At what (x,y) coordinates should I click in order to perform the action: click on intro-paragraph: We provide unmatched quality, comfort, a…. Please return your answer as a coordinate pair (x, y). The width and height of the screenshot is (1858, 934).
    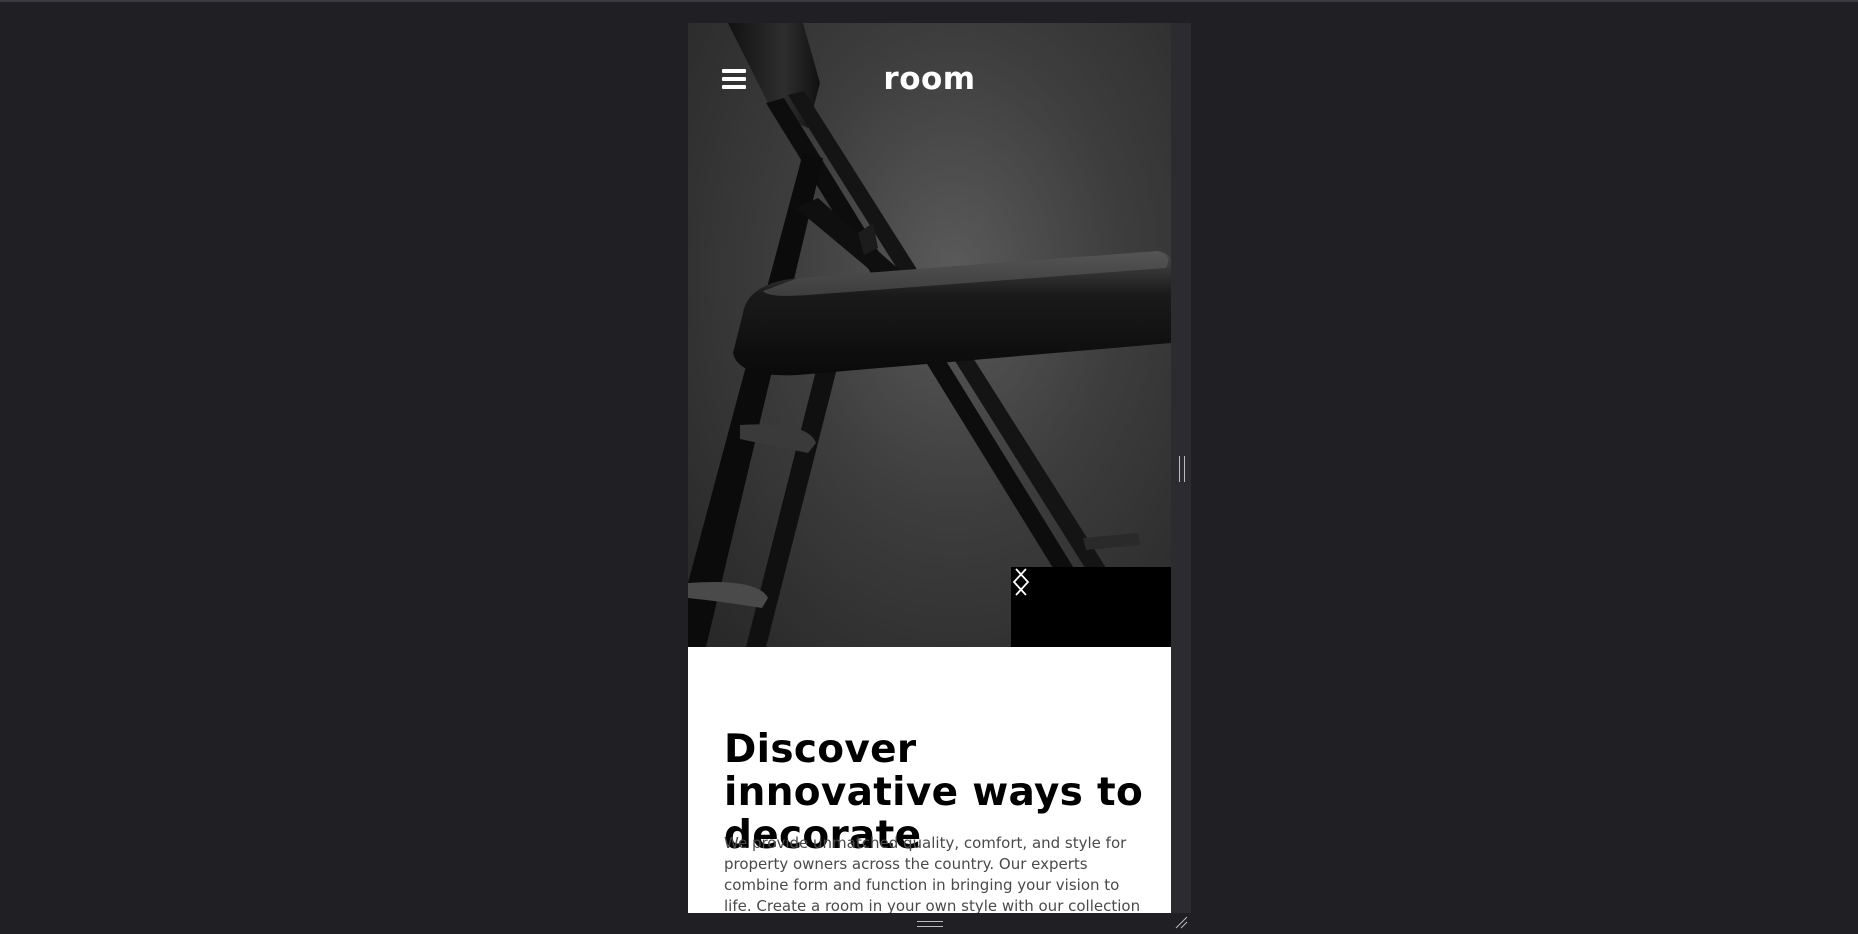
    Looking at the image, I should click on (932, 873).